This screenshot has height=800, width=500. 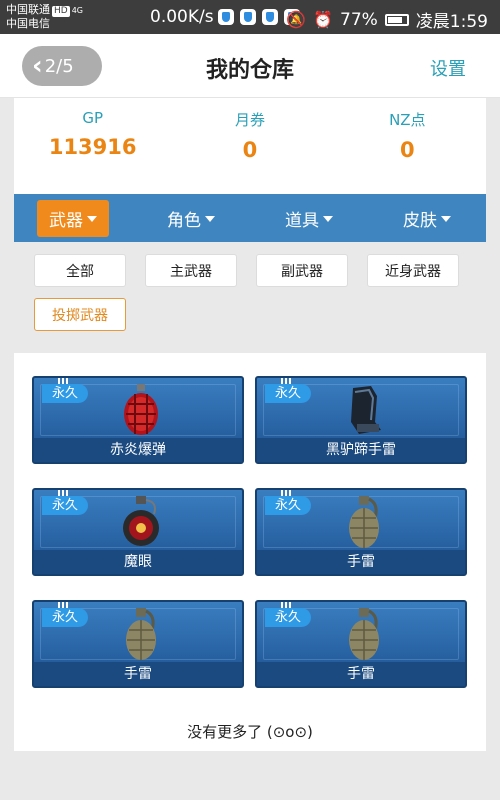 I want to click on tab-props: 道具, so click(x=309, y=218).